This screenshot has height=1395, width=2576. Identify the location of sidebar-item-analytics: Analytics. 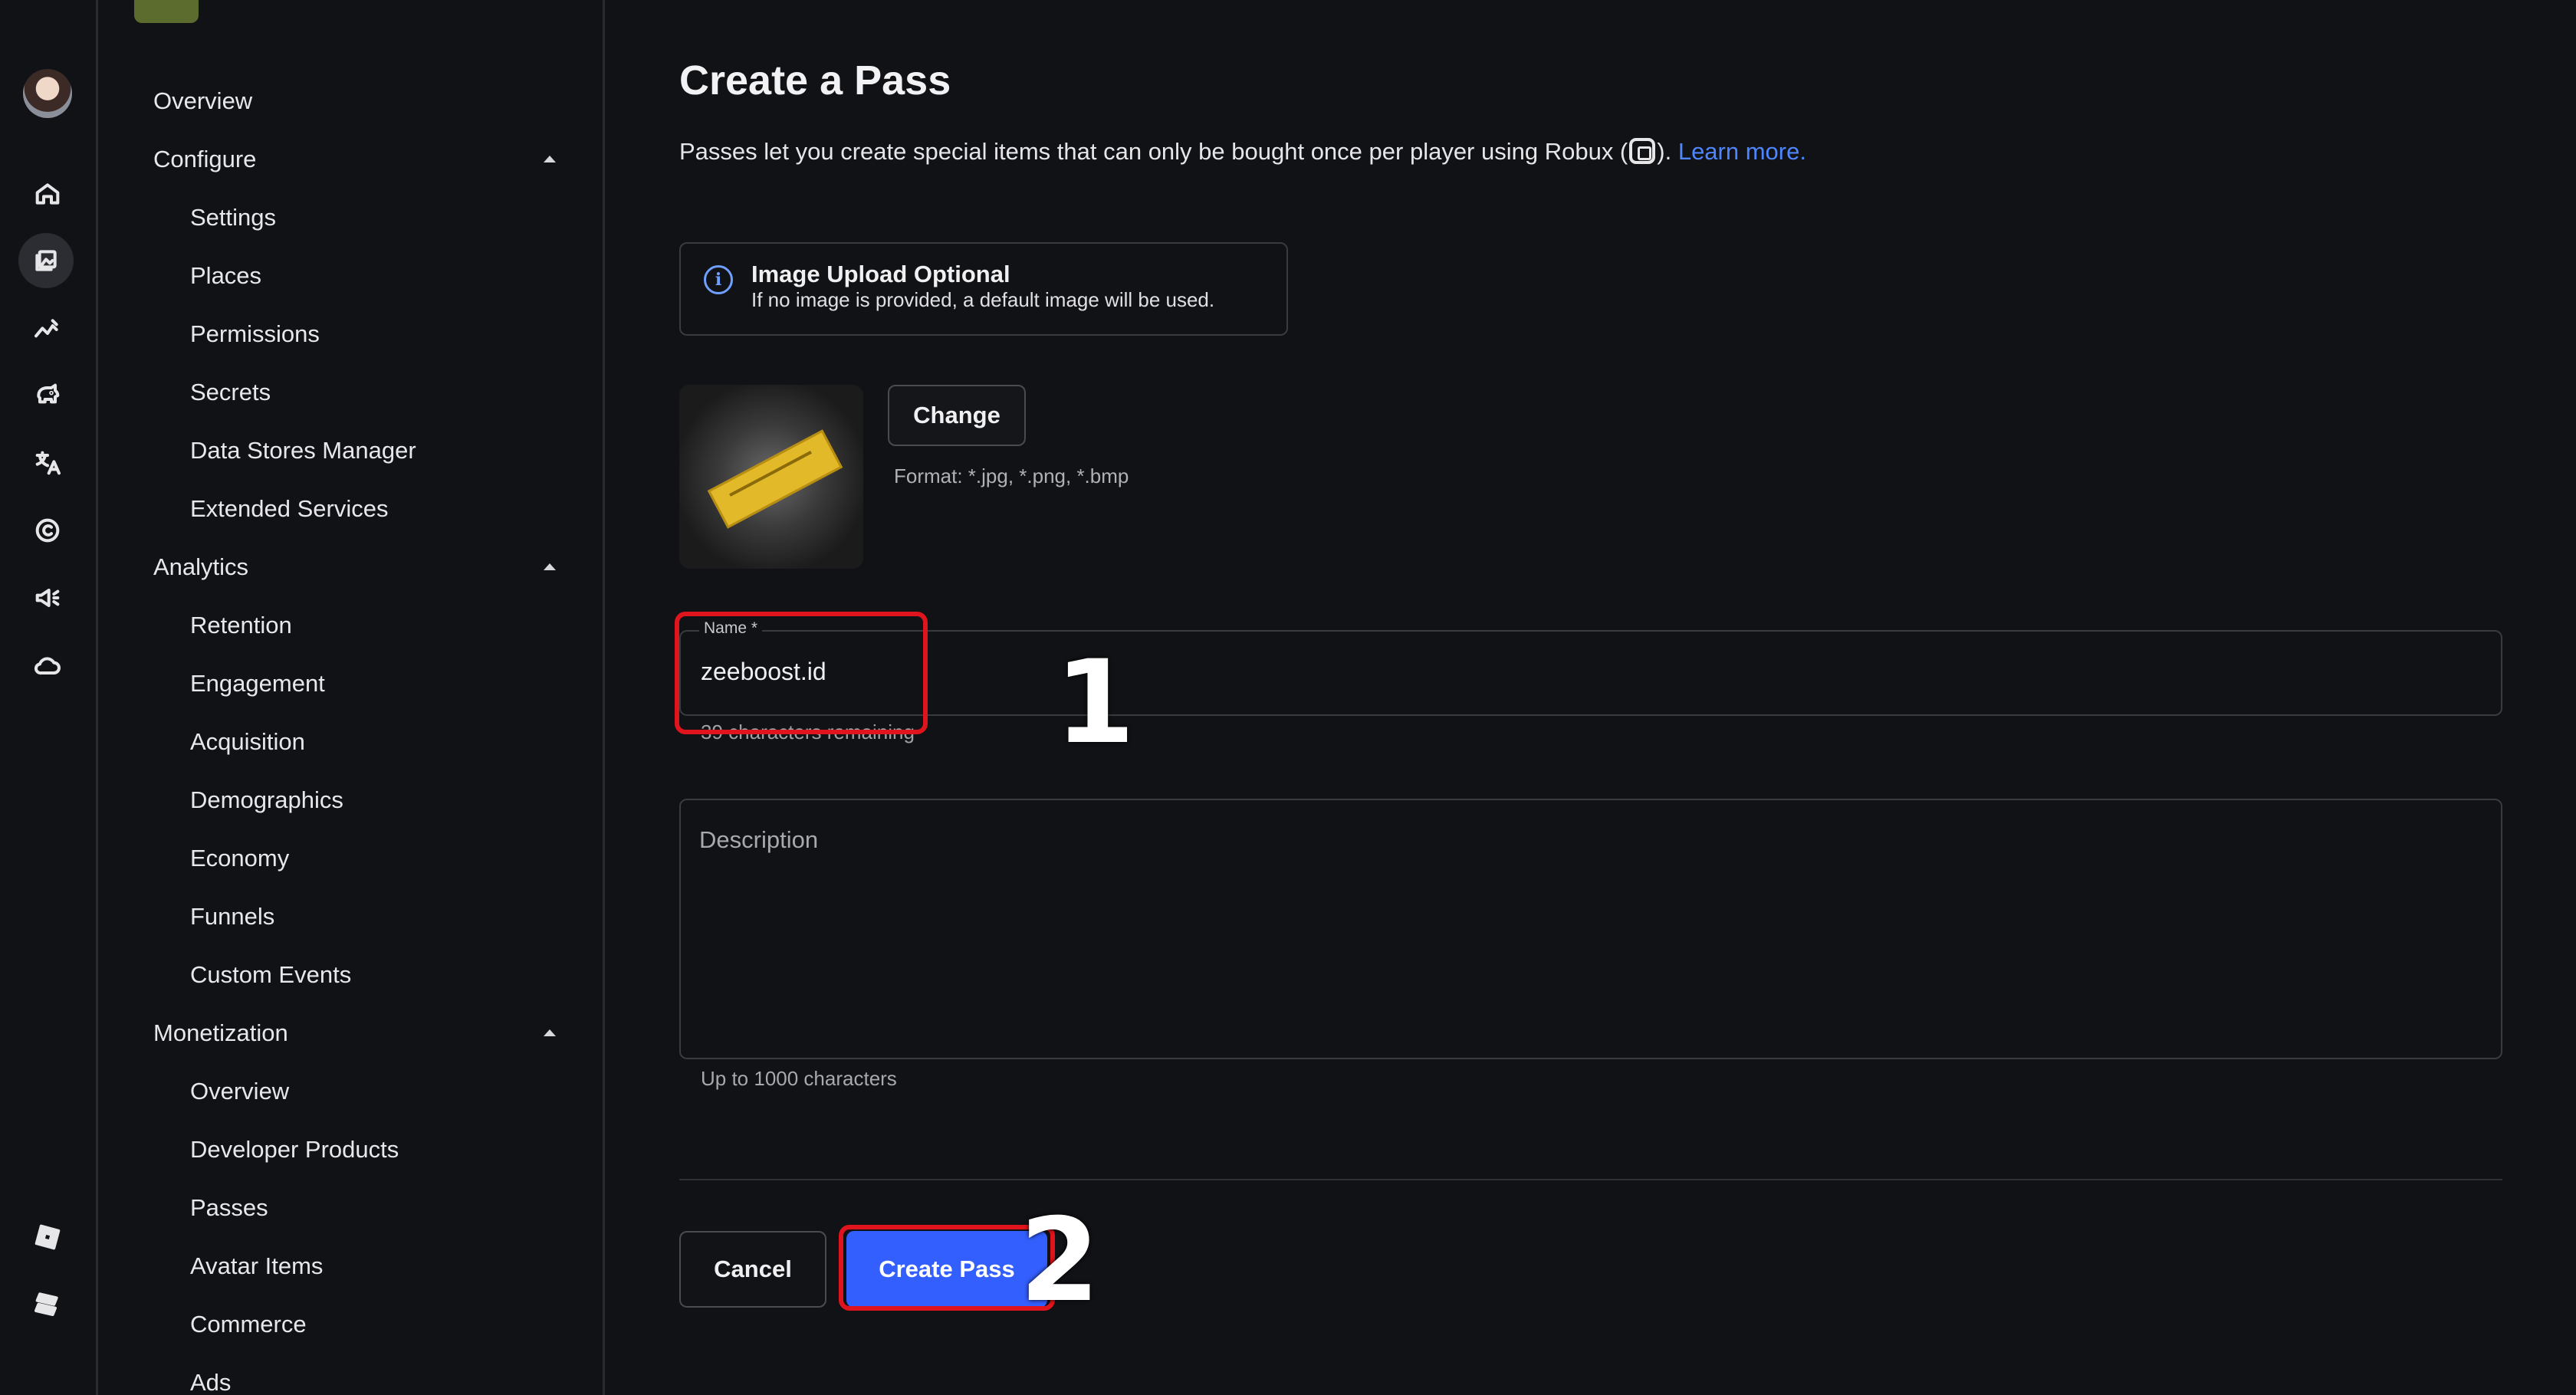
(201, 567).